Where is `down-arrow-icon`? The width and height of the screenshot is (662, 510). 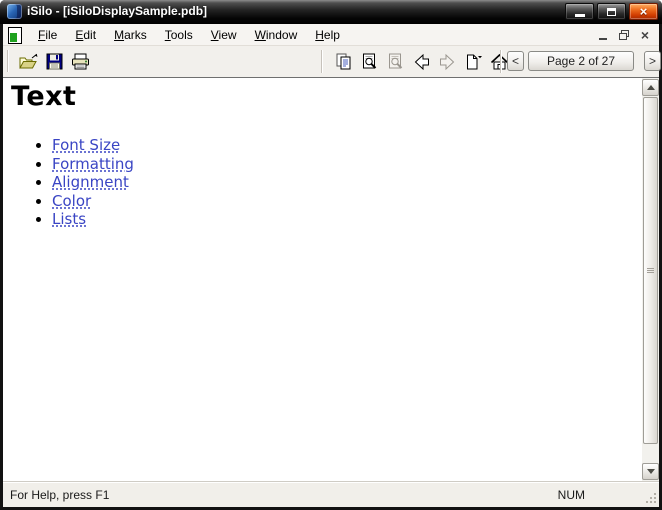
down-arrow-icon is located at coordinates (650, 471).